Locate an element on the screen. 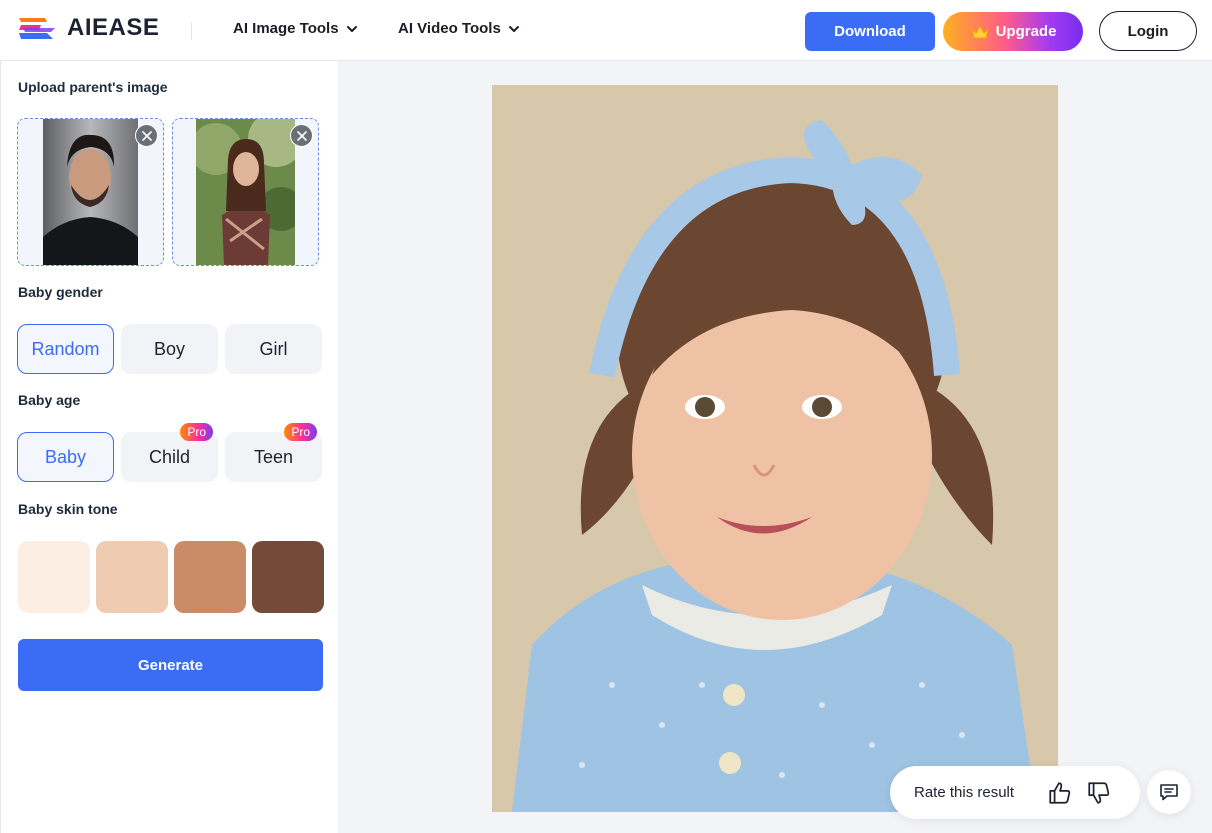  chat-icon is located at coordinates (1169, 792).